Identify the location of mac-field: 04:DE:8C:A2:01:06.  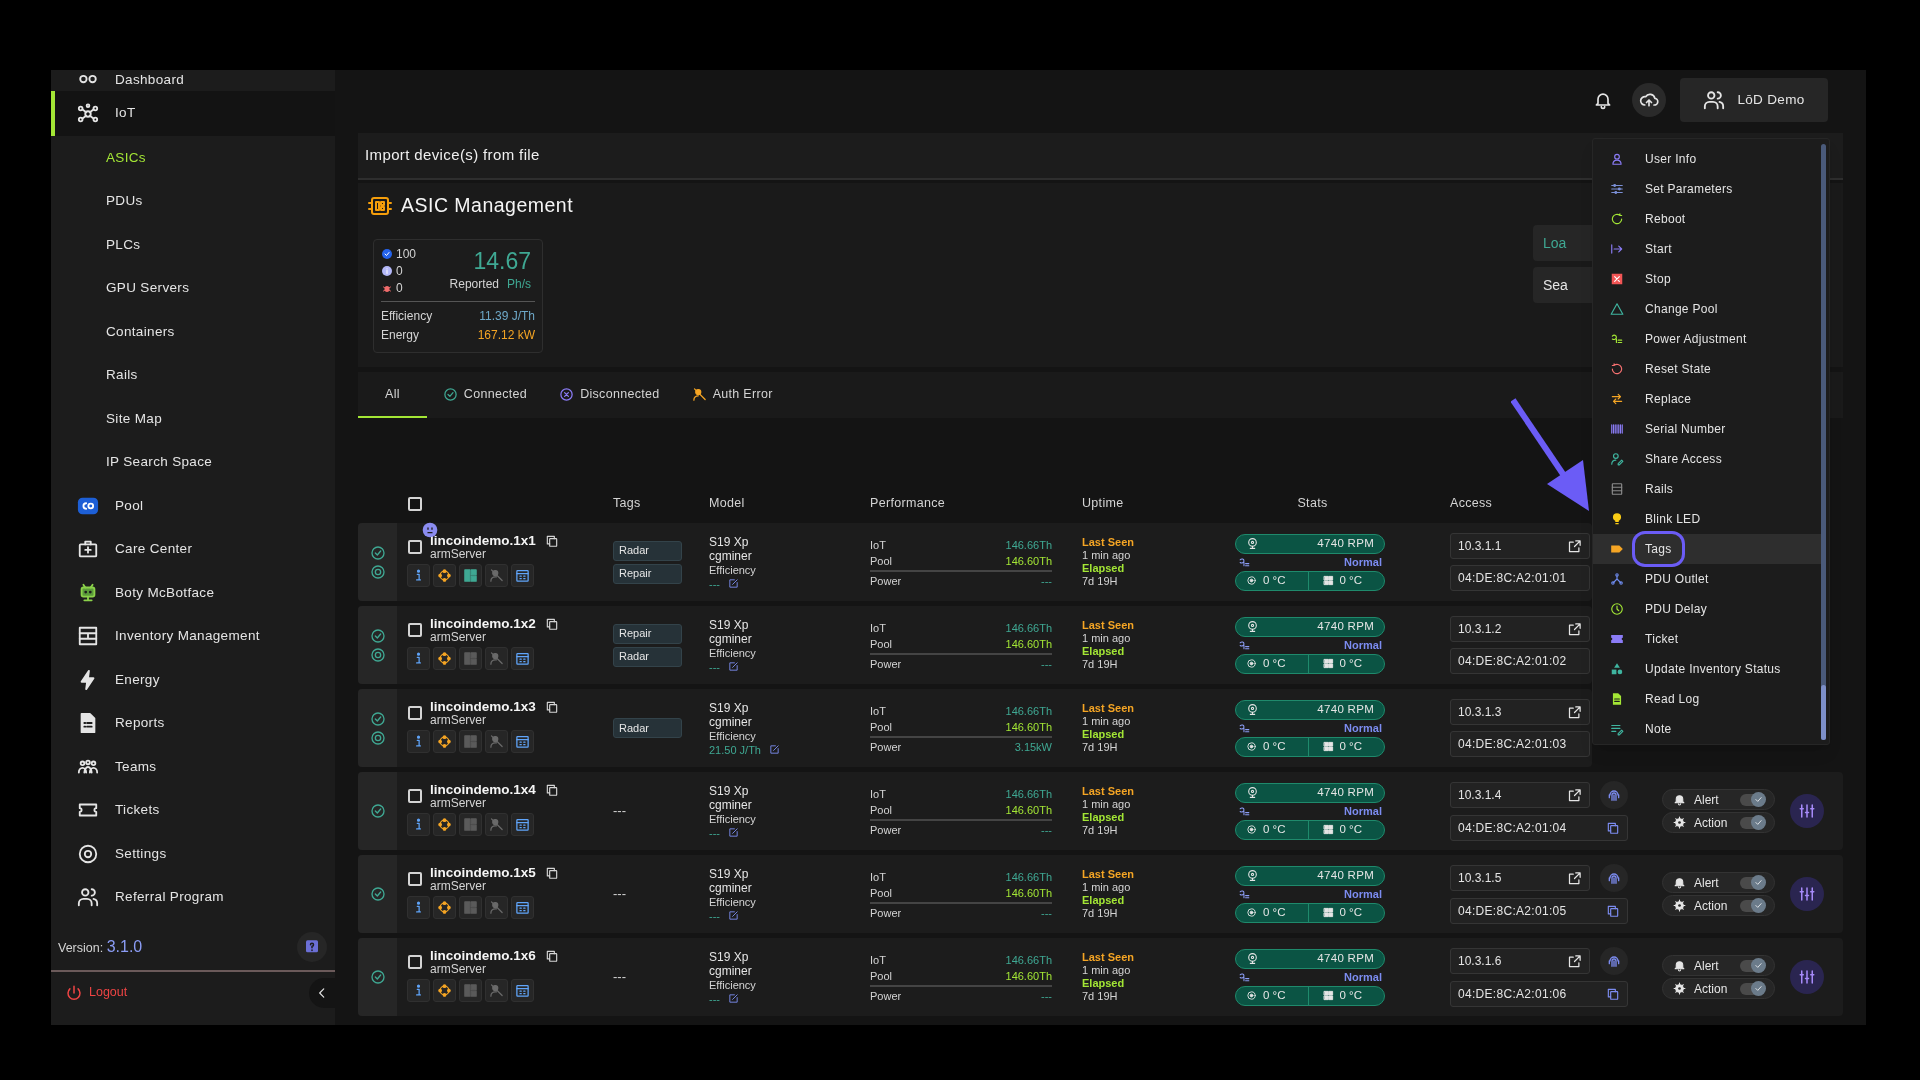
(1539, 994).